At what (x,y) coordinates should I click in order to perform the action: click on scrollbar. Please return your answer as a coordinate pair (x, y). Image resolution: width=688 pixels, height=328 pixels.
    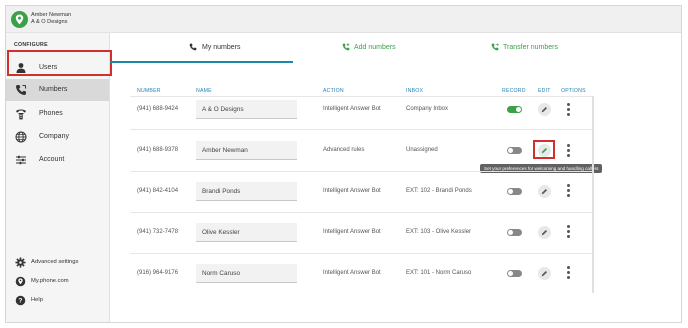
    Looking at the image, I should click on (593, 194).